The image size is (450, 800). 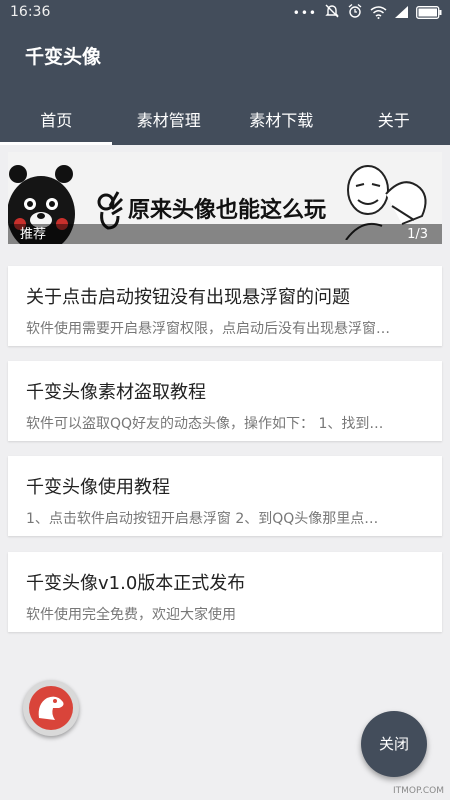 I want to click on banner-tag: 推荐, so click(x=33, y=234).